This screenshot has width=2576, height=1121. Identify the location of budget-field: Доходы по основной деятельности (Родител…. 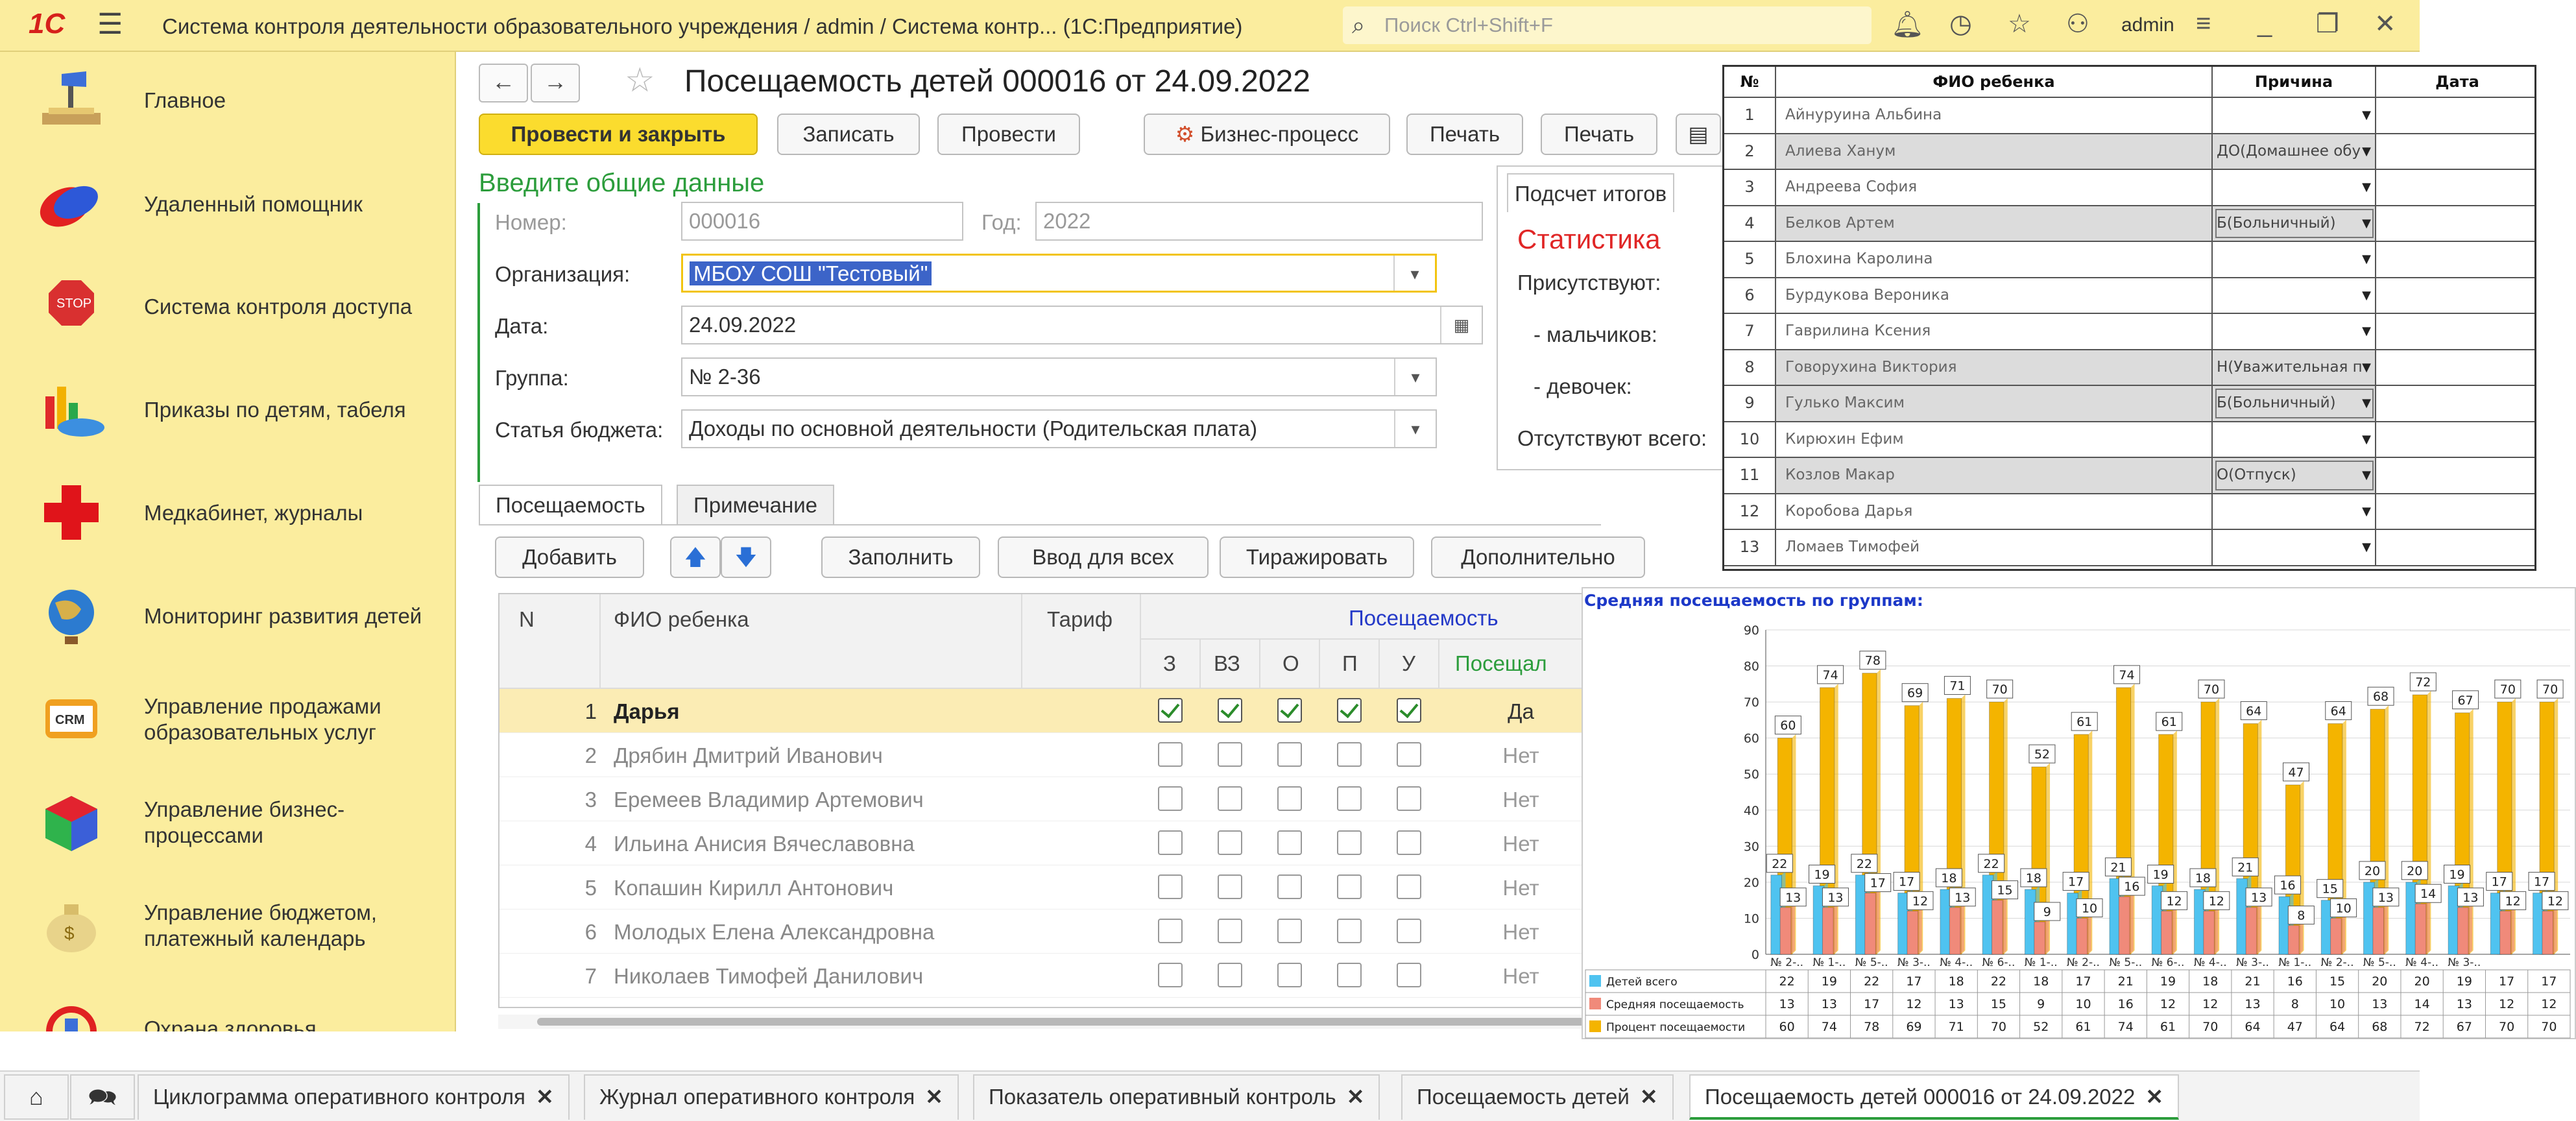
(1059, 428).